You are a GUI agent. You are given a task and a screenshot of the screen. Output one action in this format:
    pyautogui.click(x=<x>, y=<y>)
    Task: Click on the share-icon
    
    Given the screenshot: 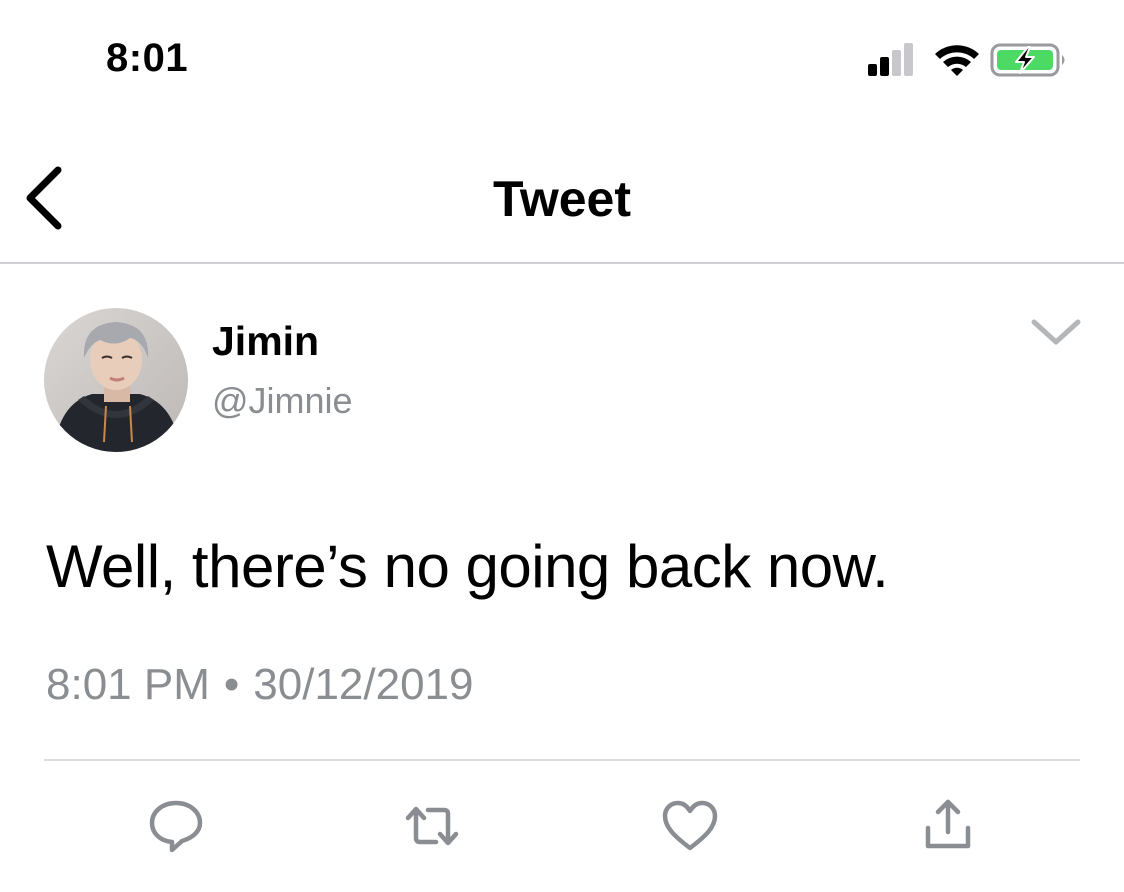 What is the action you would take?
    pyautogui.click(x=948, y=824)
    